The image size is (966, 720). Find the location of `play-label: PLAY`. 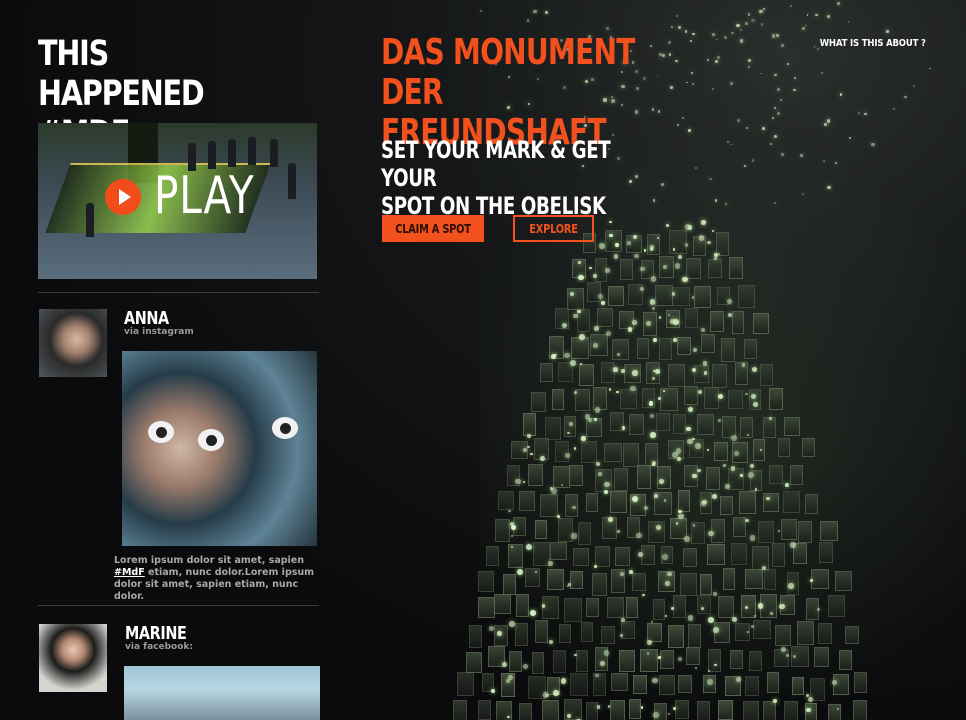

play-label: PLAY is located at coordinates (204, 196).